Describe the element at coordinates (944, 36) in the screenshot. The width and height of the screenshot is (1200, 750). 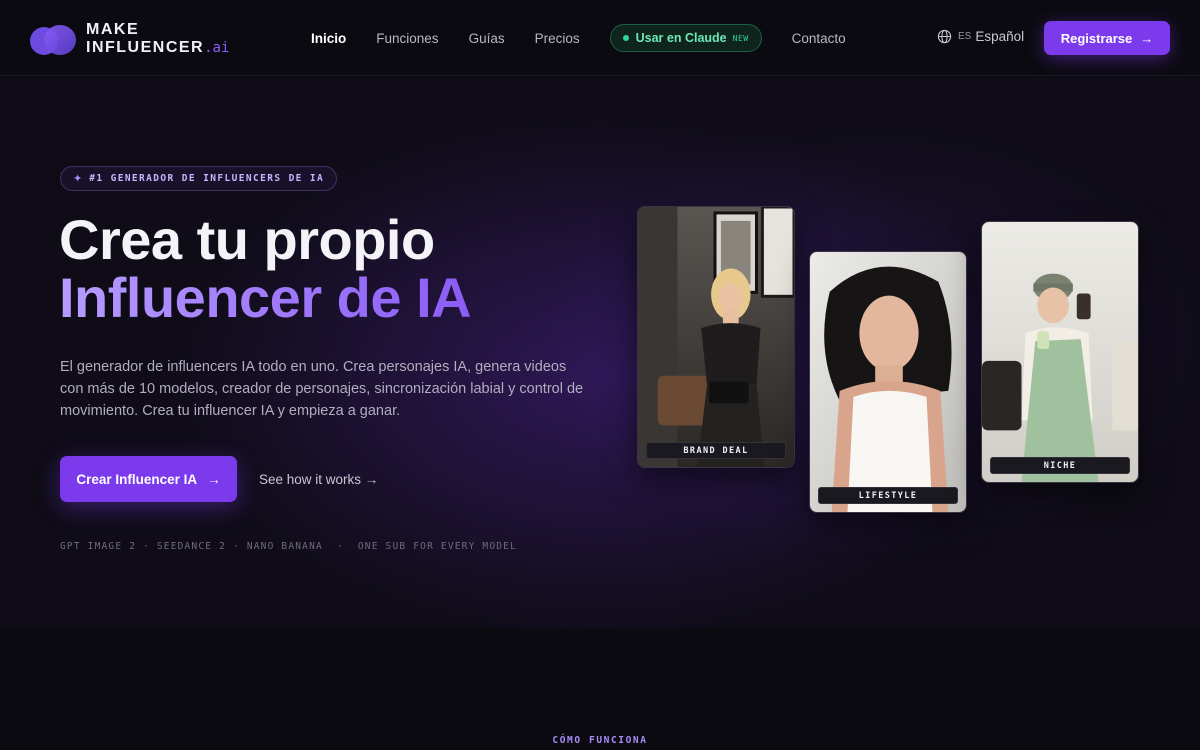
I see `globe-icon` at that location.